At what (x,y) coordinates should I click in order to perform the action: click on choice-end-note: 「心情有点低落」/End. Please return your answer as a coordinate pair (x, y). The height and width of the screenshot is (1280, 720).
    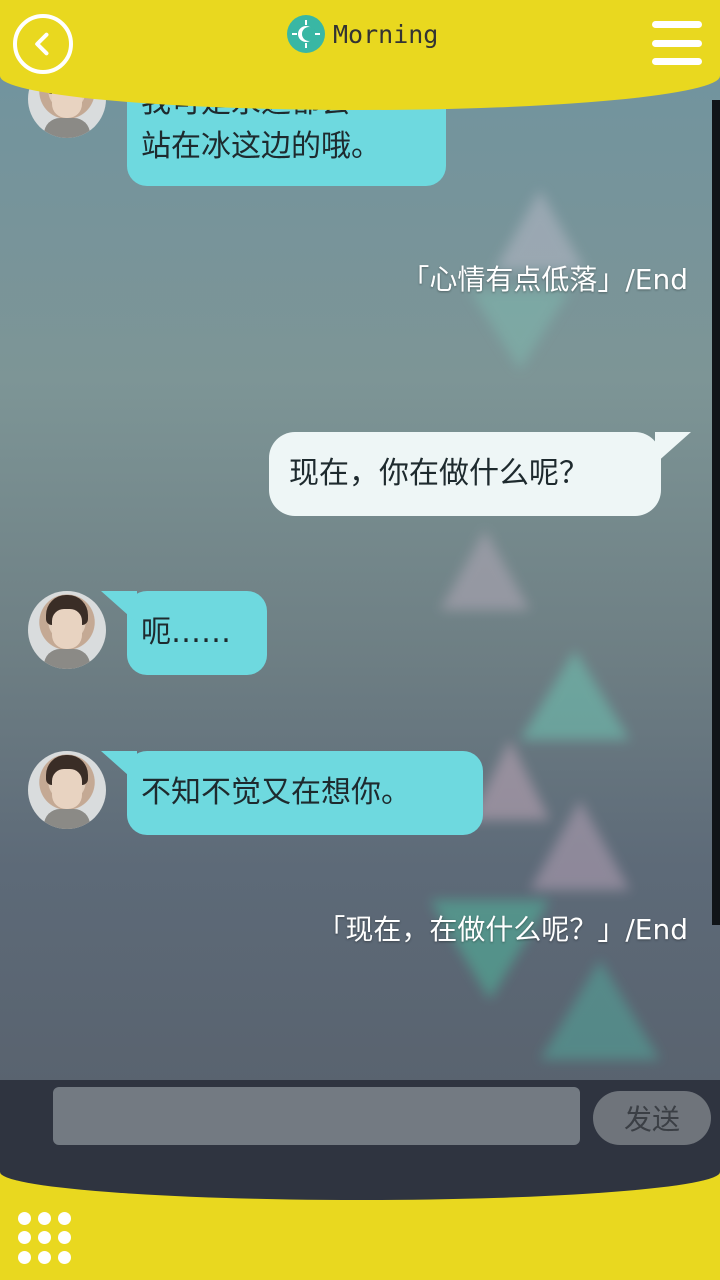
    Looking at the image, I should click on (544, 279).